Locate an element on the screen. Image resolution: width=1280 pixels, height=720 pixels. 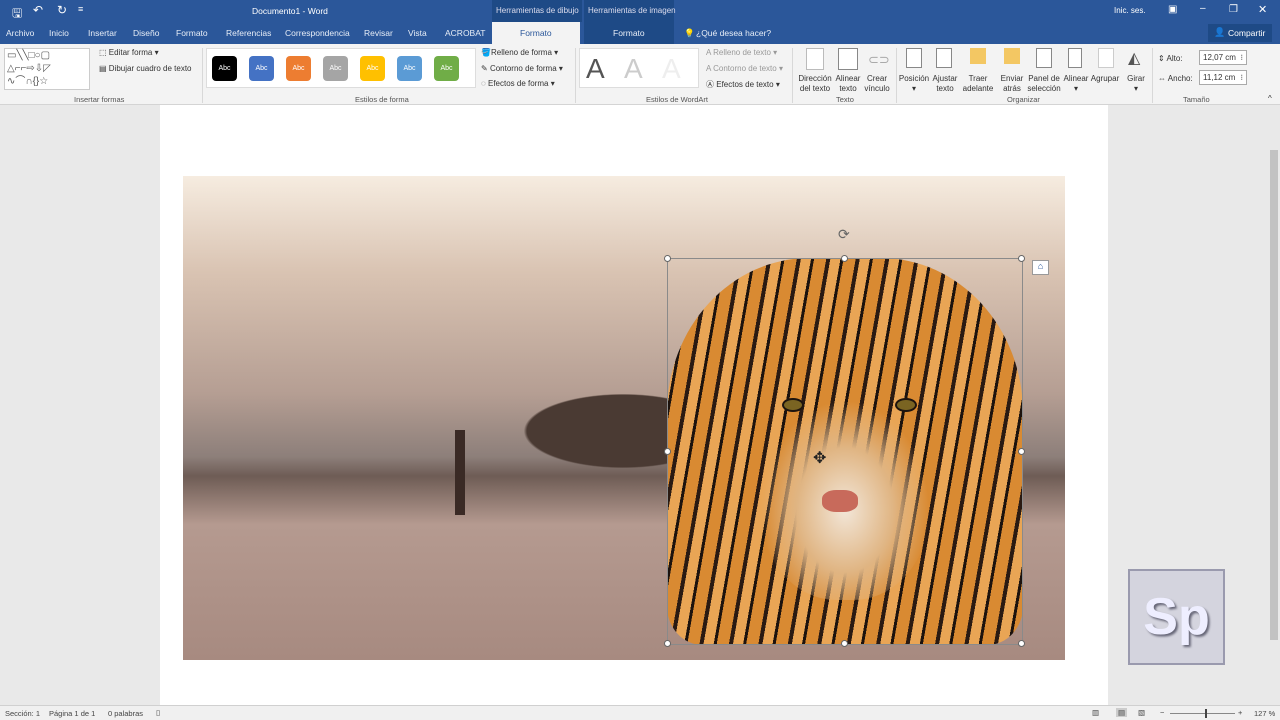
draw-textbox-label: Dibujar cuadro de texto is located at coordinates (150, 68).